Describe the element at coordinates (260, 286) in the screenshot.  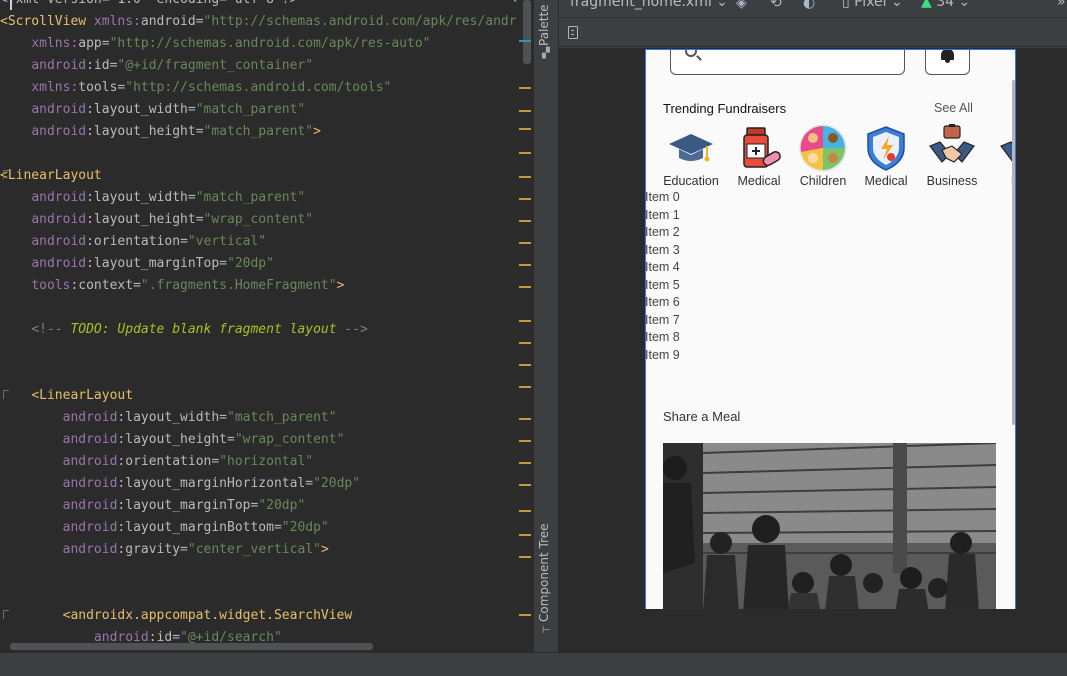
I see `code-line: tools:context=".fragments.HomeFragment">` at that location.